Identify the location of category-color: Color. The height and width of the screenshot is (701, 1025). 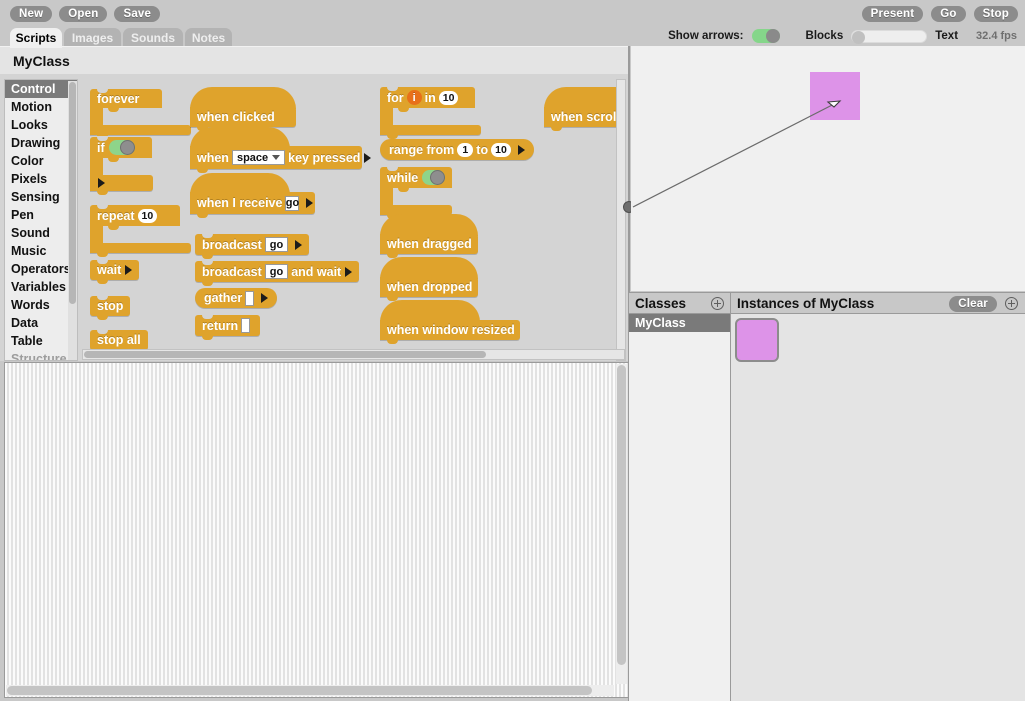
(41, 161).